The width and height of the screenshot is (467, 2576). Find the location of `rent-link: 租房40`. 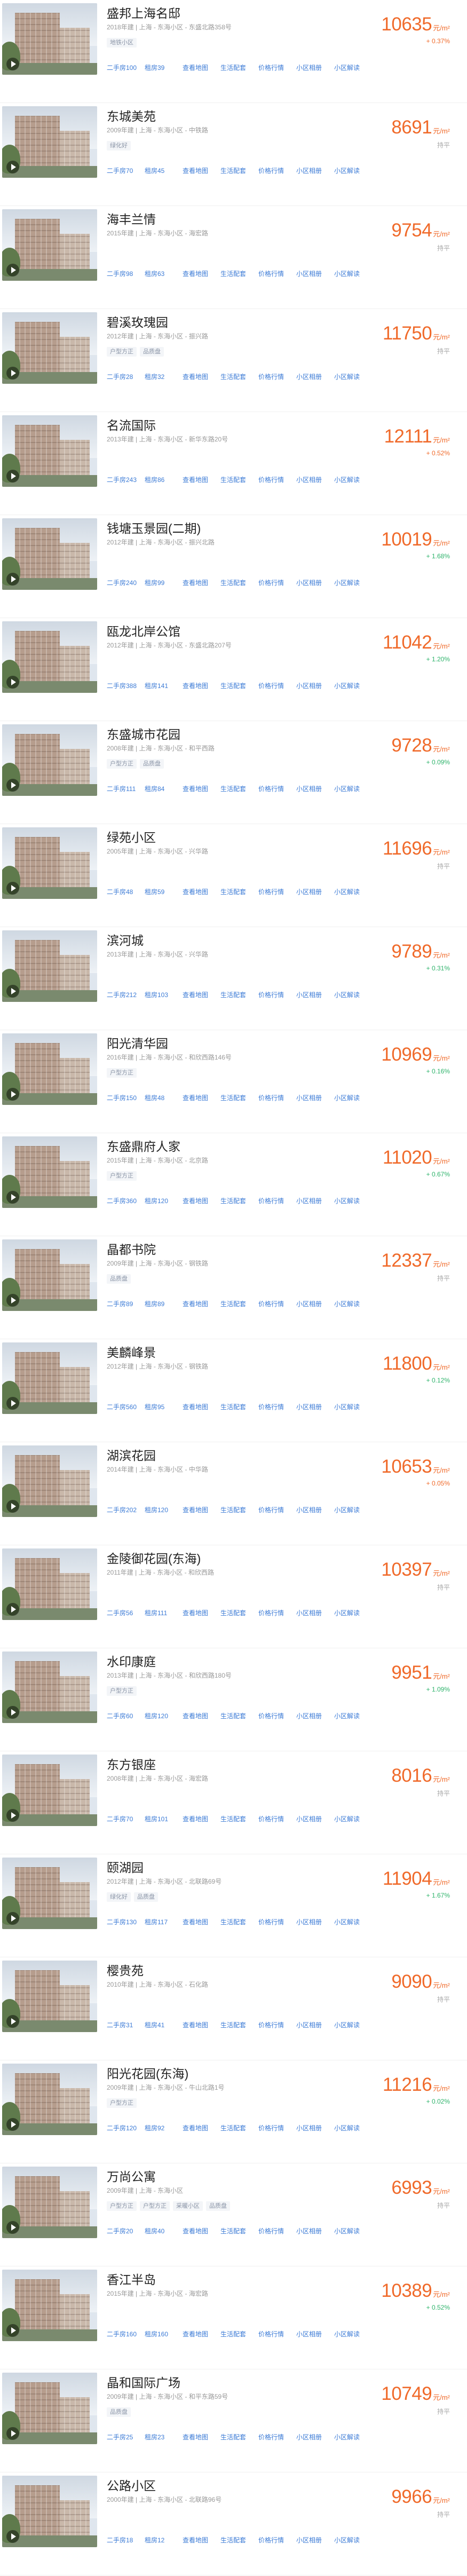

rent-link: 租房40 is located at coordinates (163, 2230).